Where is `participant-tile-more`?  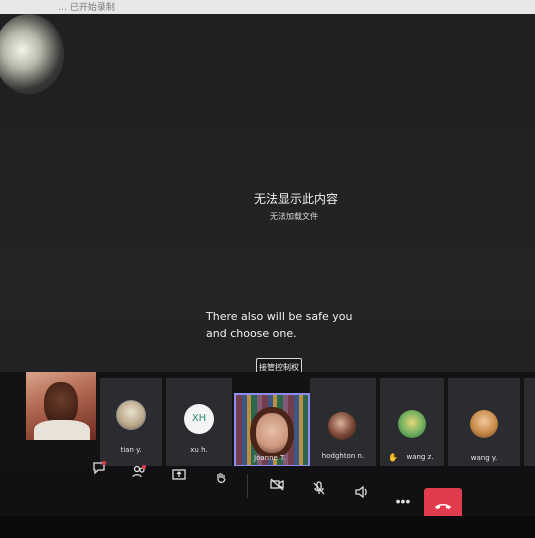 participant-tile-more is located at coordinates (529, 422).